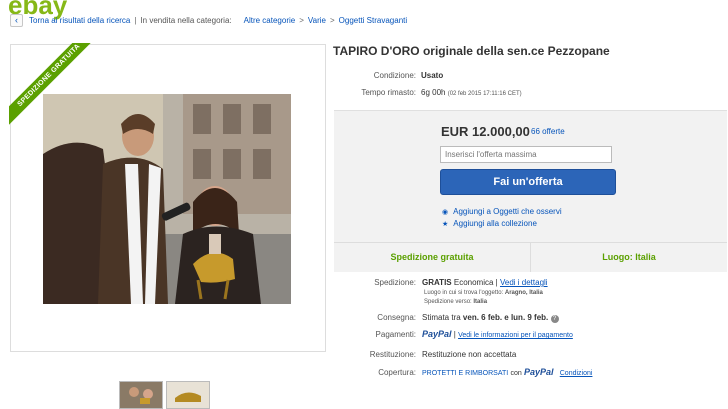 This screenshot has width=728, height=409. What do you see at coordinates (16, 20) in the screenshot?
I see `back-arrow-icon: ‹` at bounding box center [16, 20].